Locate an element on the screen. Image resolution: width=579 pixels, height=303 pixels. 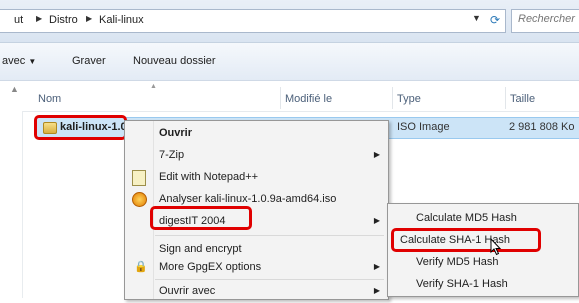
command-toolbar: avec ▼ Graver Nouveau dossier is located at coordinates (289, 62).